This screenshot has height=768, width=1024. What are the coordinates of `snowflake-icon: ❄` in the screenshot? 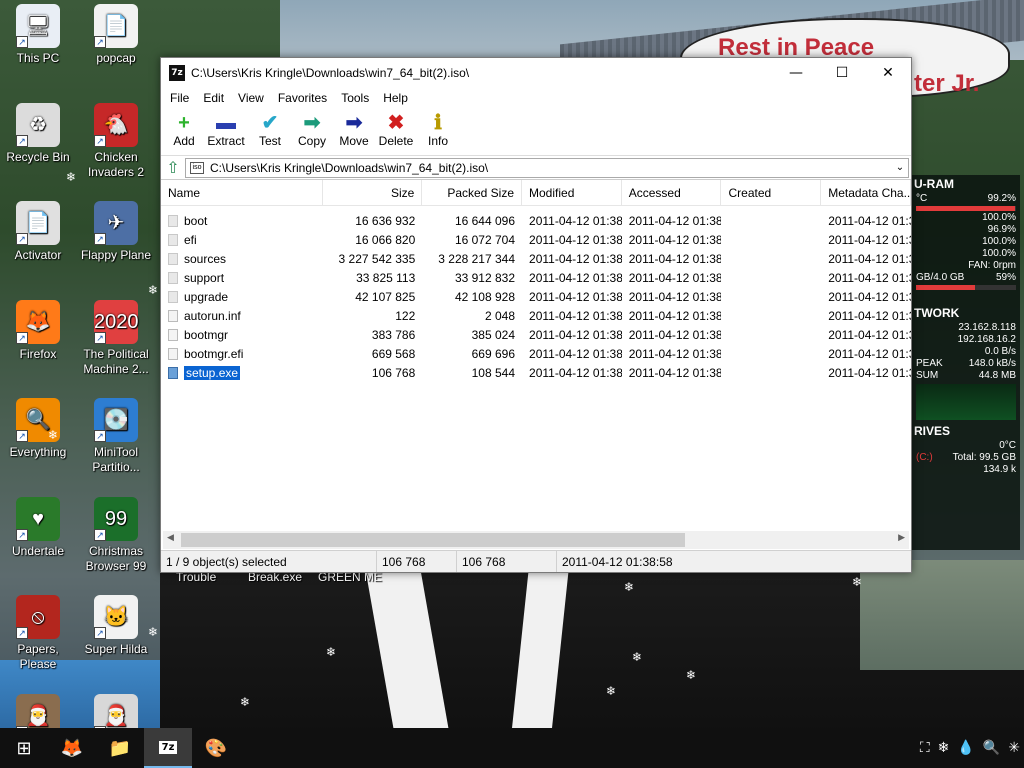 It's located at (857, 582).